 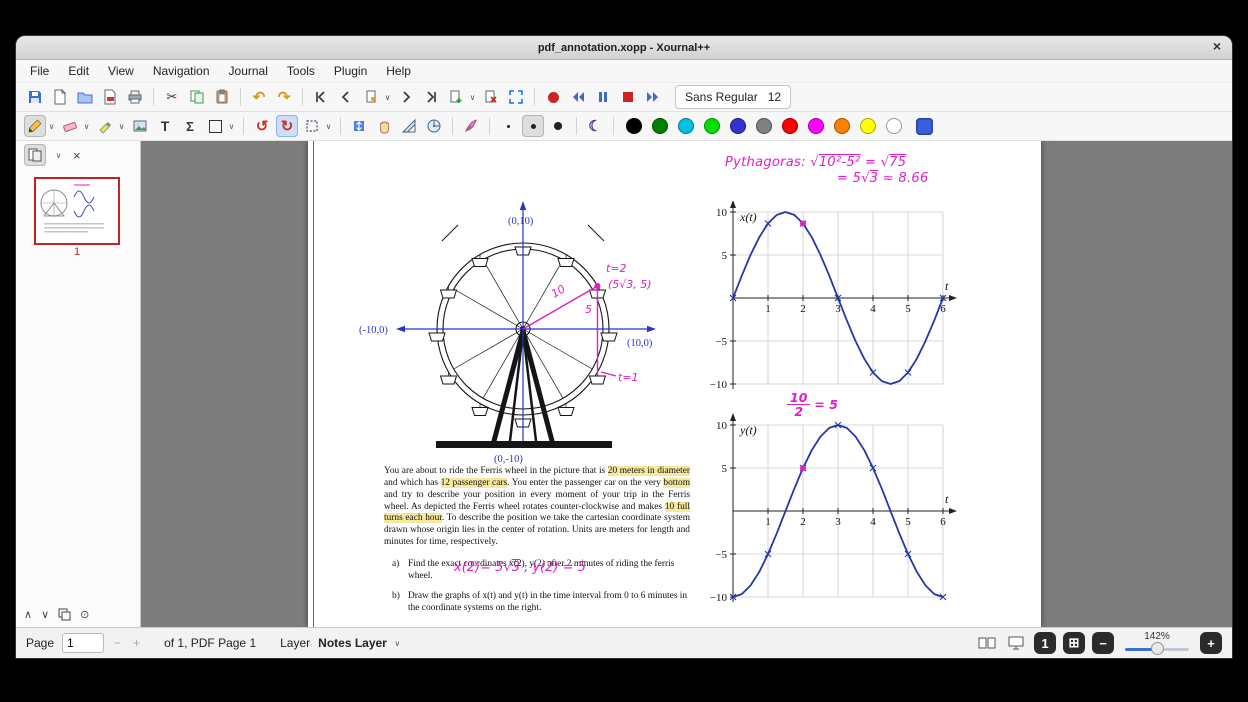 I want to click on zoom-slider, so click(x=1157, y=648).